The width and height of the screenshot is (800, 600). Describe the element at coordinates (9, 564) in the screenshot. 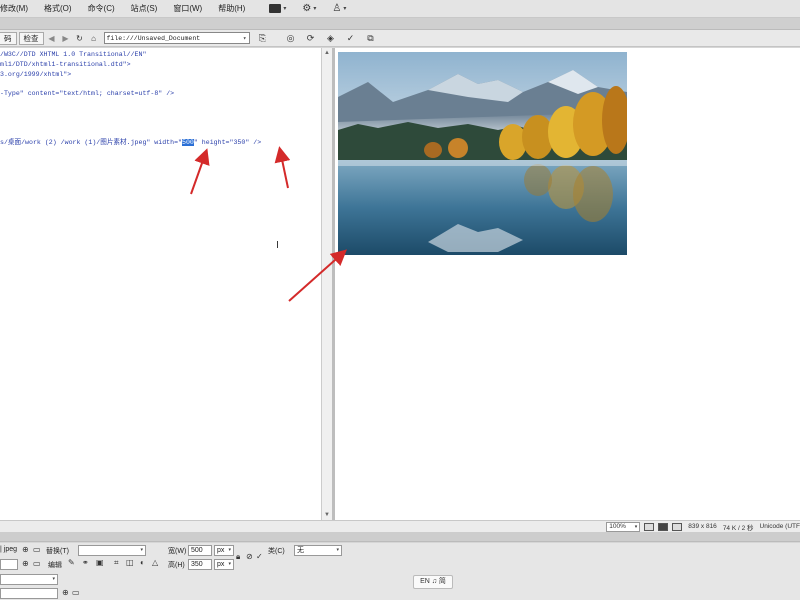

I see `image-id-field` at that location.